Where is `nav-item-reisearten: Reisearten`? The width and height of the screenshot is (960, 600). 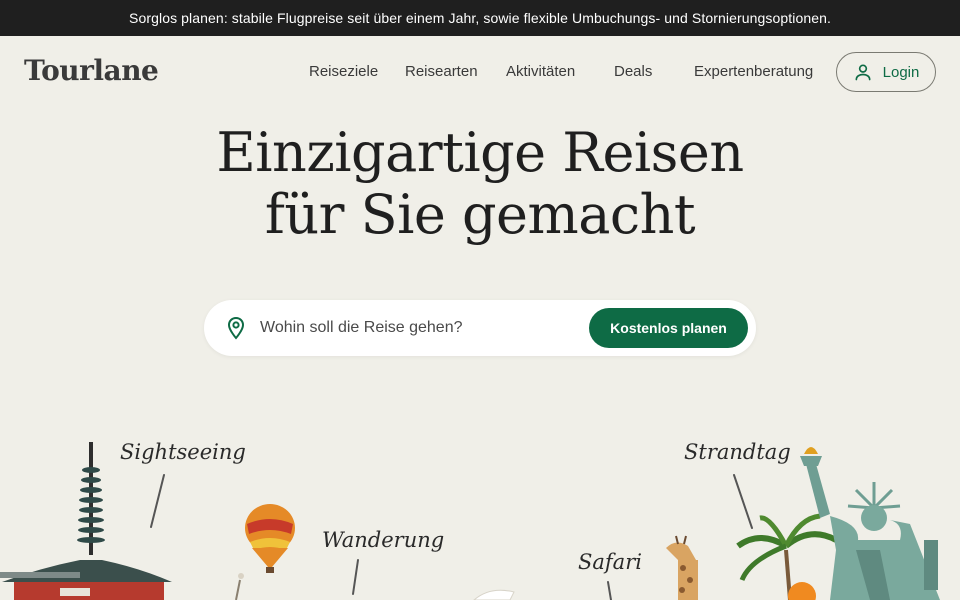 nav-item-reisearten: Reisearten is located at coordinates (441, 71).